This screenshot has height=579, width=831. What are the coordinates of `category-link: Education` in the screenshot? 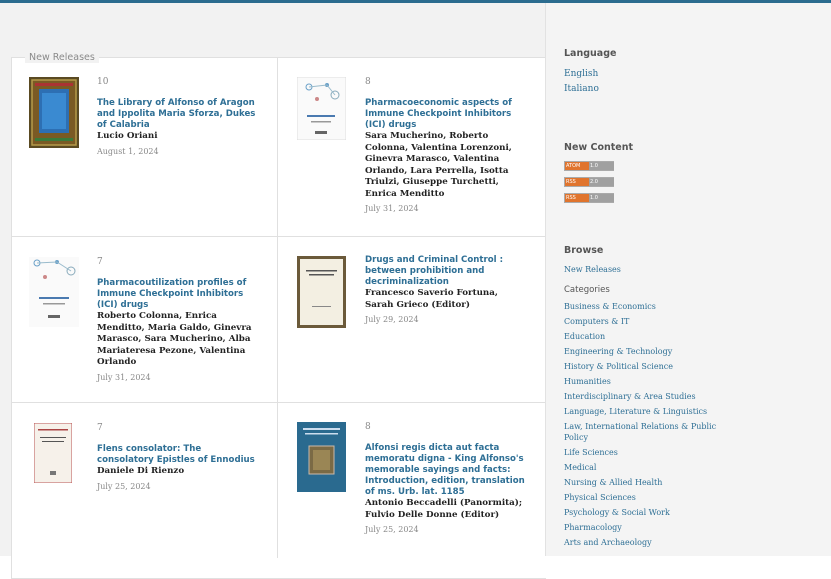 It's located at (649, 336).